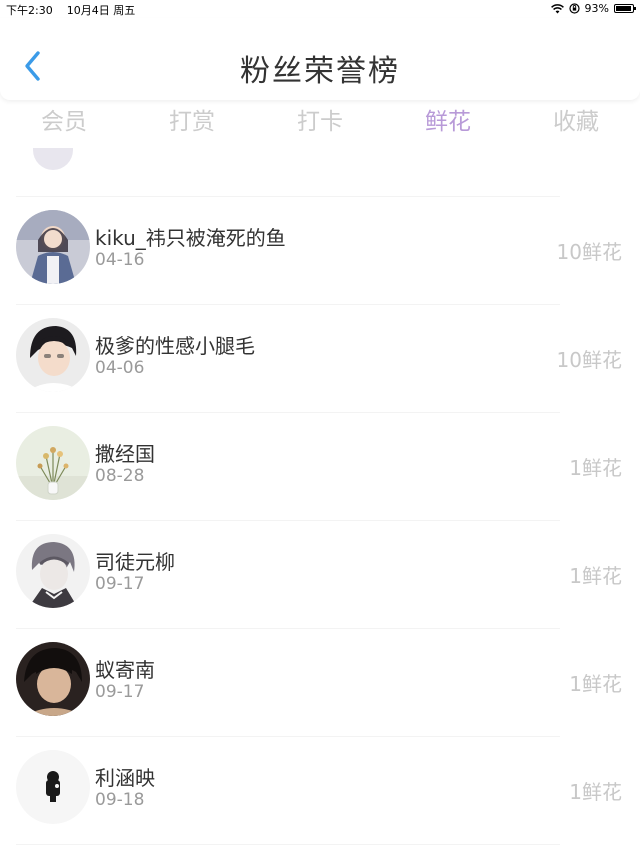 The image size is (640, 853). What do you see at coordinates (448, 122) in the screenshot?
I see `tab-flowers: 鲜花` at bounding box center [448, 122].